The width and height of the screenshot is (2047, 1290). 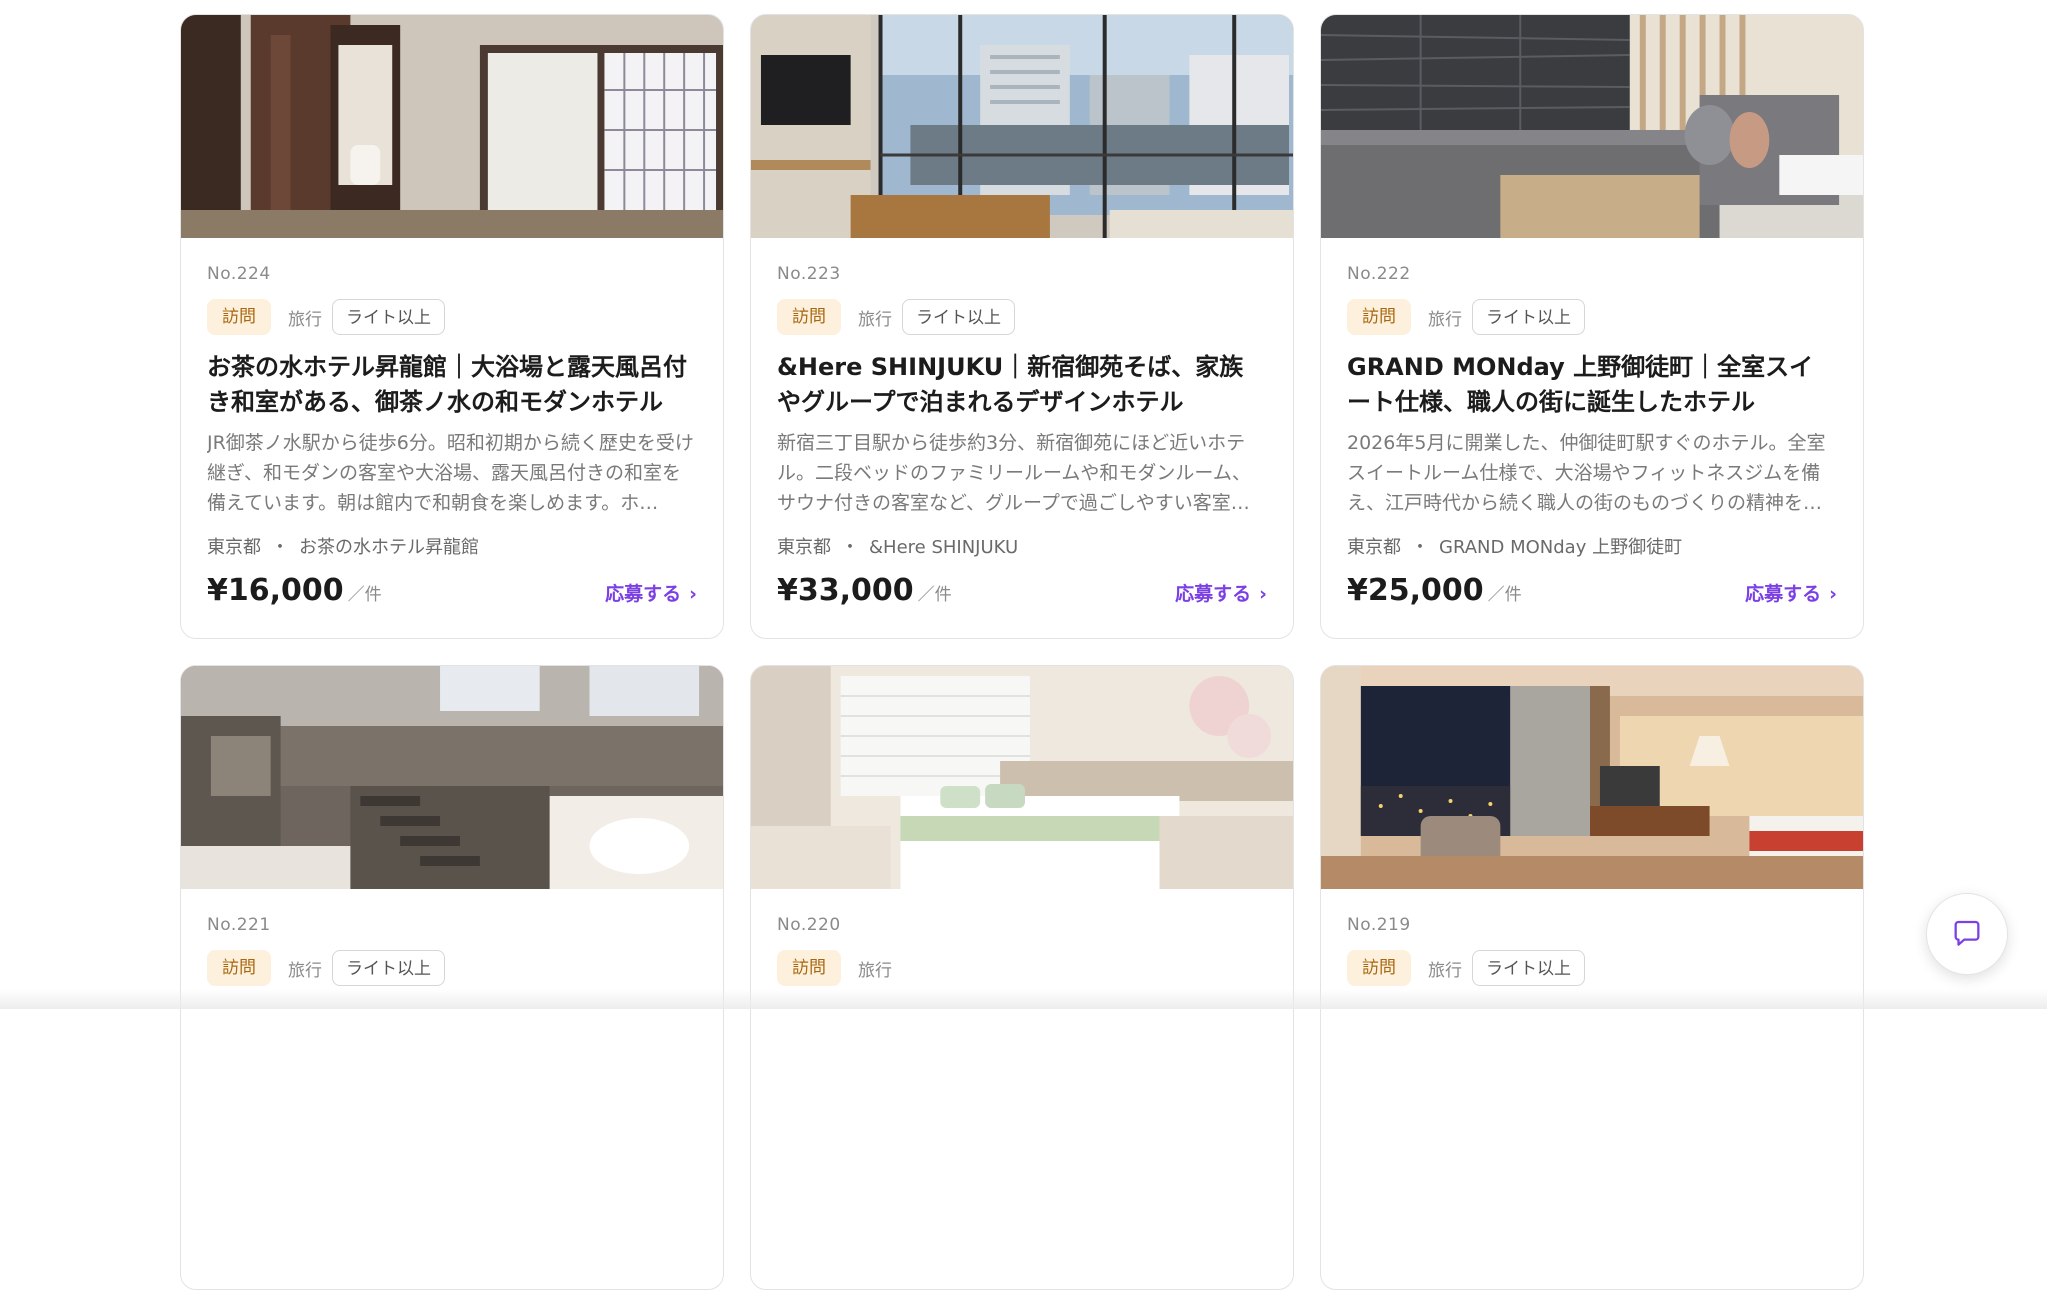 What do you see at coordinates (1592, 385) in the screenshot?
I see `listing-title: GRAND MONday 上野御徒町｜全室スイート仕様、職人の街に誕生したホテル` at bounding box center [1592, 385].